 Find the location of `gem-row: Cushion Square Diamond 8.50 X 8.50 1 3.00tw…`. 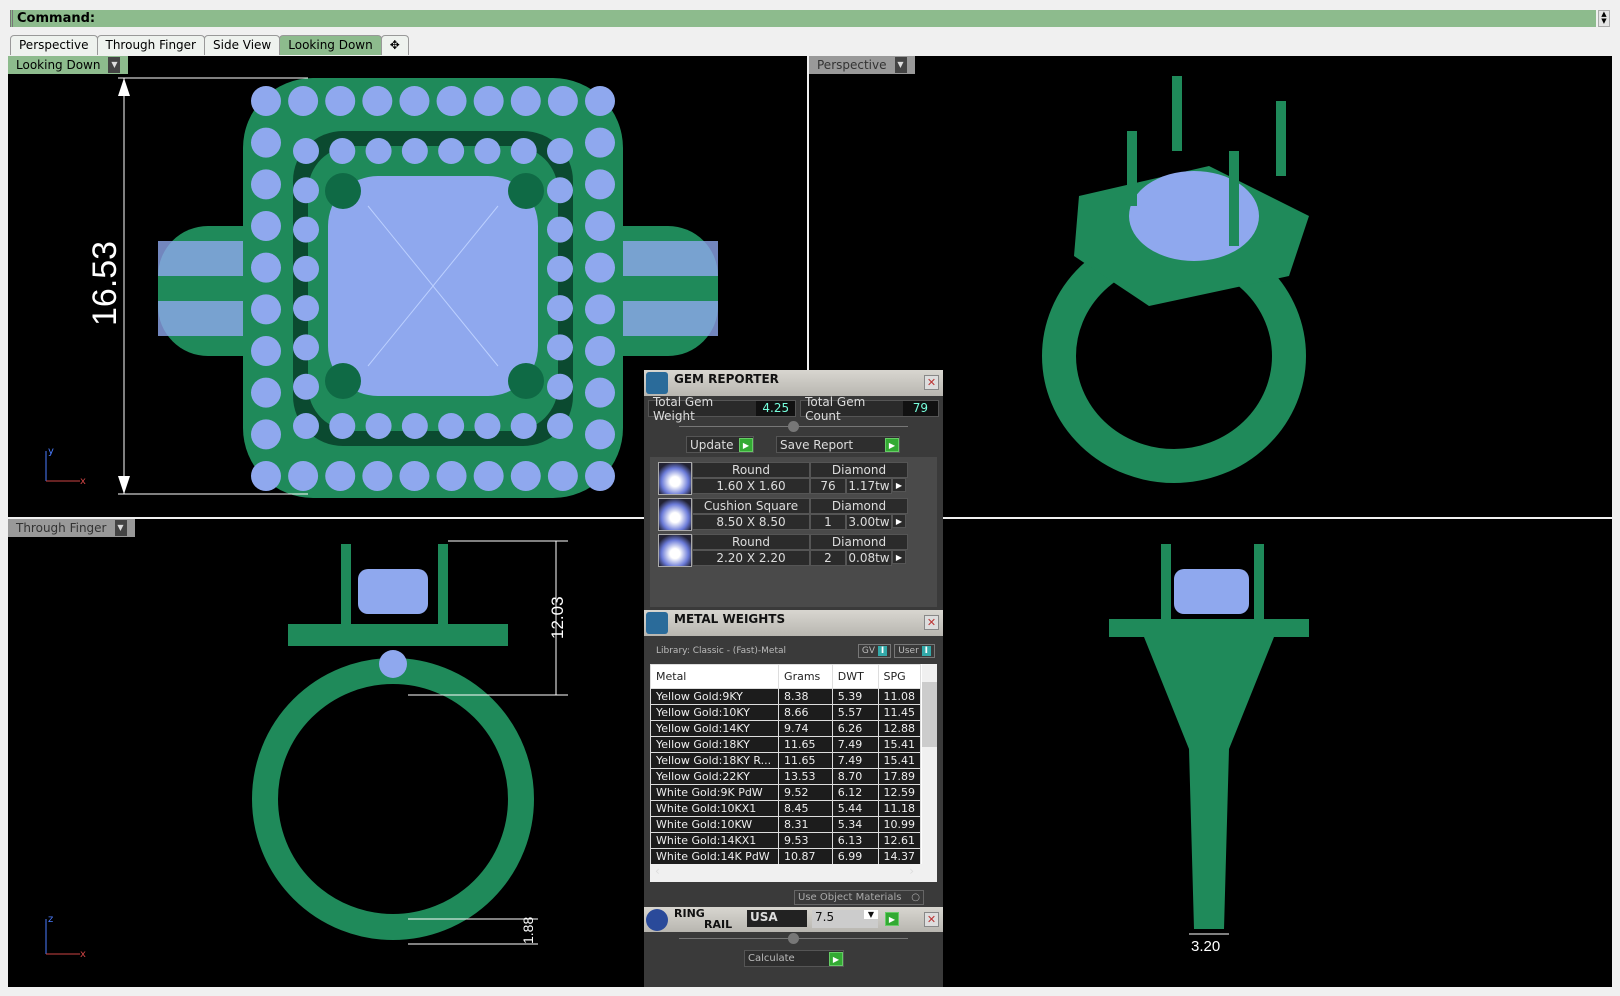

gem-row: Cushion Square Diamond 8.50 X 8.50 1 3.00tw… is located at coordinates (793, 514).